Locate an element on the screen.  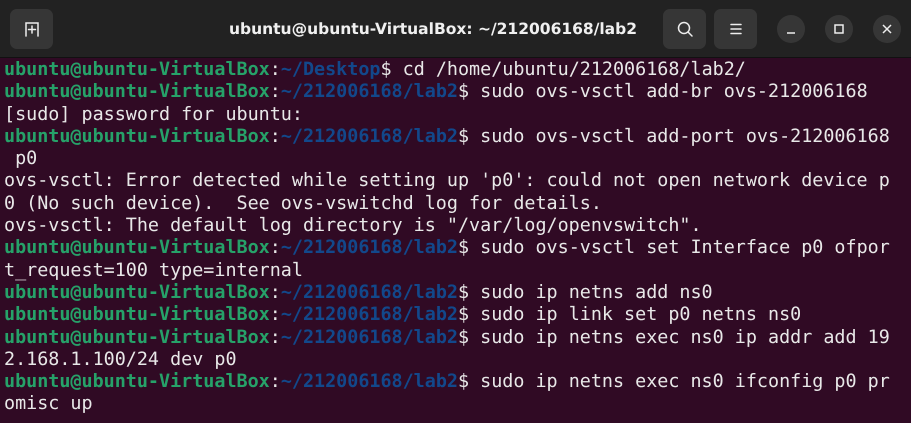
prompt-line: ubuntu@ubuntu-VirtualBox:~/212006168/lab2$ sudo ovs-vsctl add-br ovs-212006168 is located at coordinates (436, 92).